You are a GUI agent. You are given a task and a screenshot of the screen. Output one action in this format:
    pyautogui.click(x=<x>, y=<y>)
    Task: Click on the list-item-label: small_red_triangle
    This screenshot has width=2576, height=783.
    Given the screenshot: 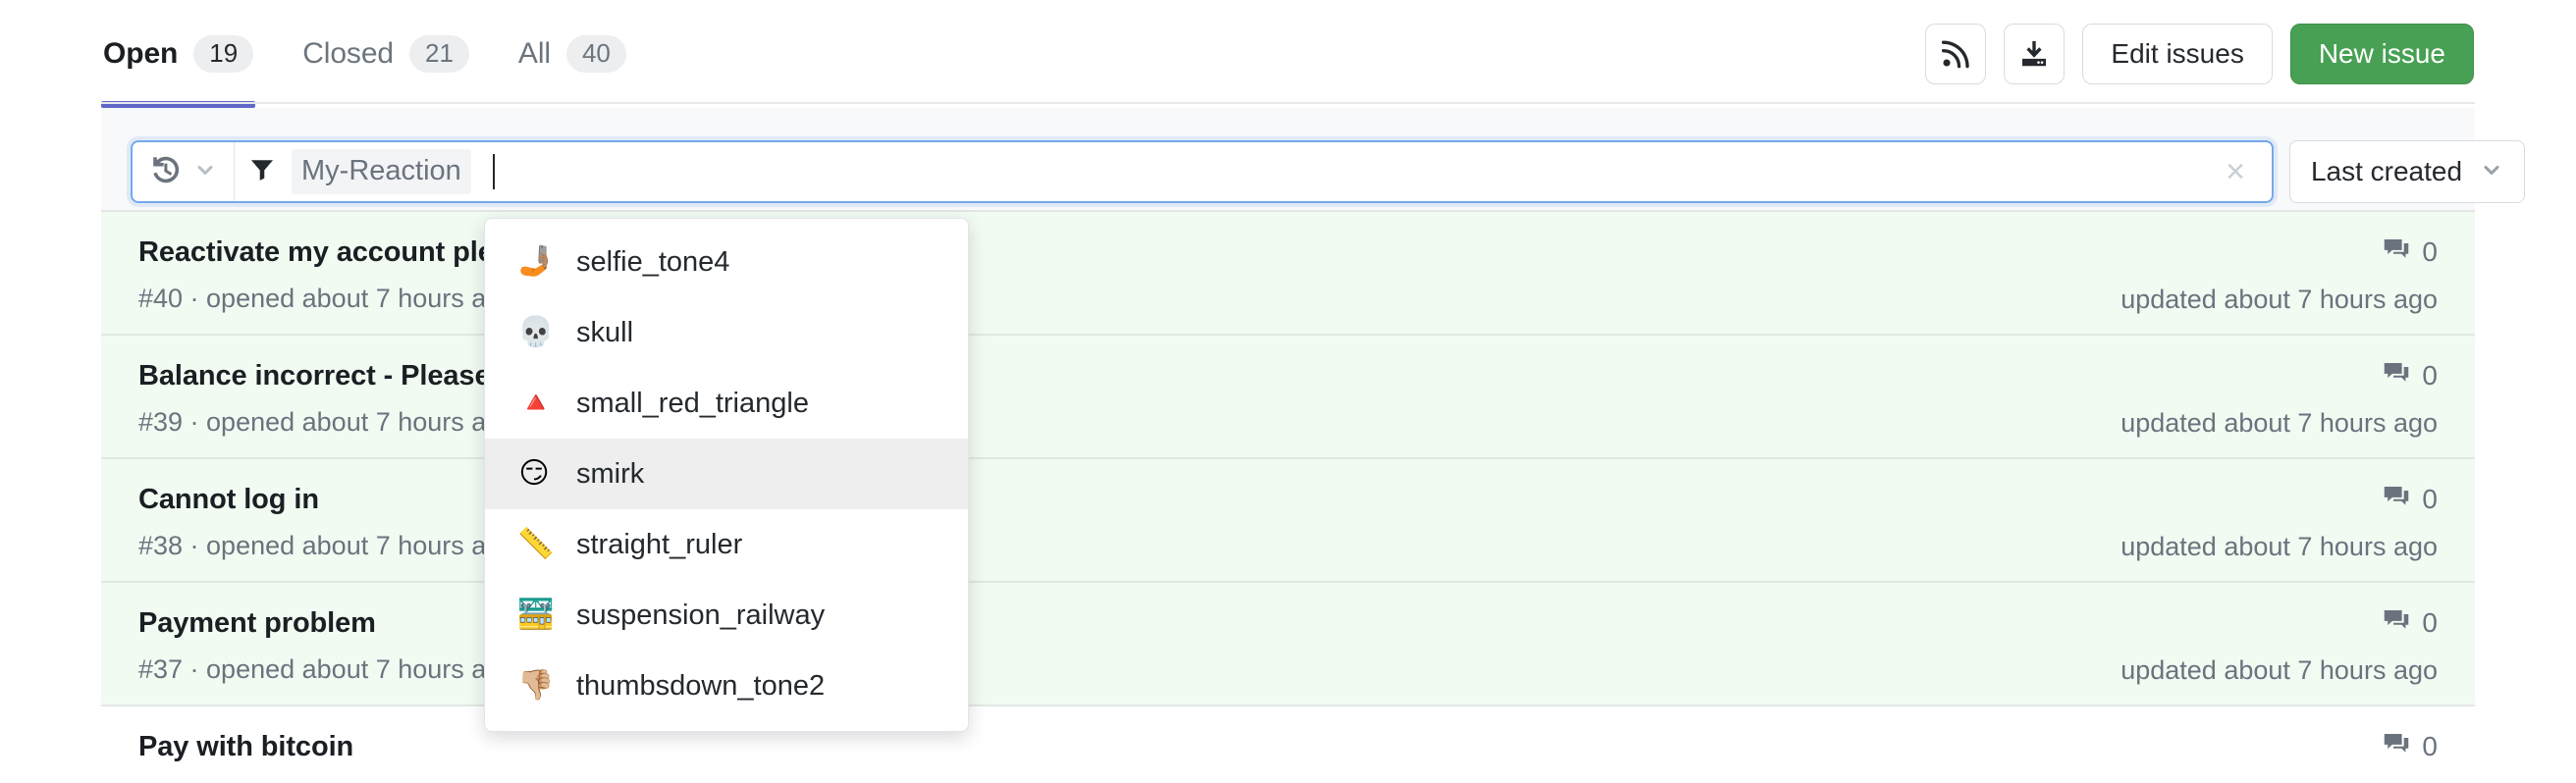 What is the action you would take?
    pyautogui.click(x=692, y=403)
    